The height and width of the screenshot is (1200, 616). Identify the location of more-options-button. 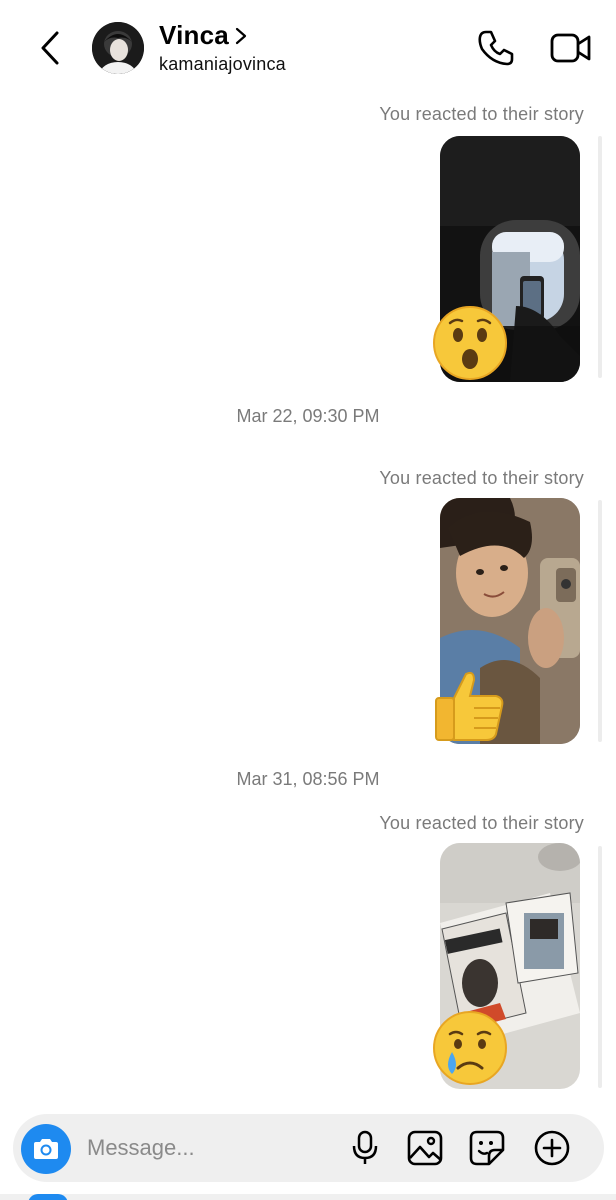
(552, 1148).